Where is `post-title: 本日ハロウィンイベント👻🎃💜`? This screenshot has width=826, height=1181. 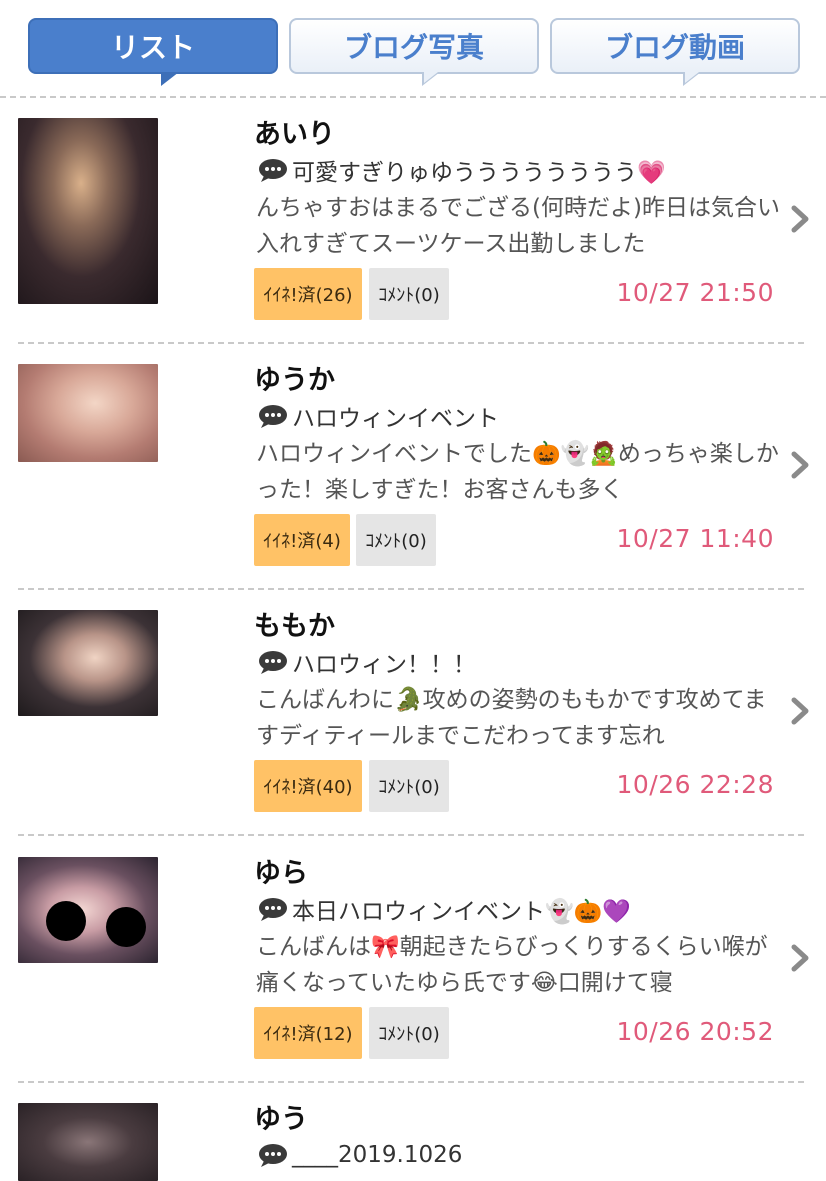 post-title: 本日ハロウィンイベント👻🎃💜 is located at coordinates (461, 912).